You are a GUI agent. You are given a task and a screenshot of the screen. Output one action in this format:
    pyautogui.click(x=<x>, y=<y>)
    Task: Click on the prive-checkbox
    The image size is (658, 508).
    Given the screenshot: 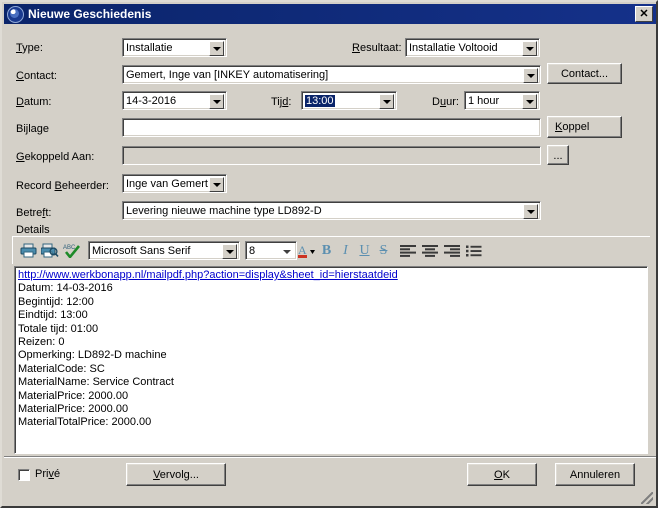 What is the action you would take?
    pyautogui.click(x=24, y=475)
    